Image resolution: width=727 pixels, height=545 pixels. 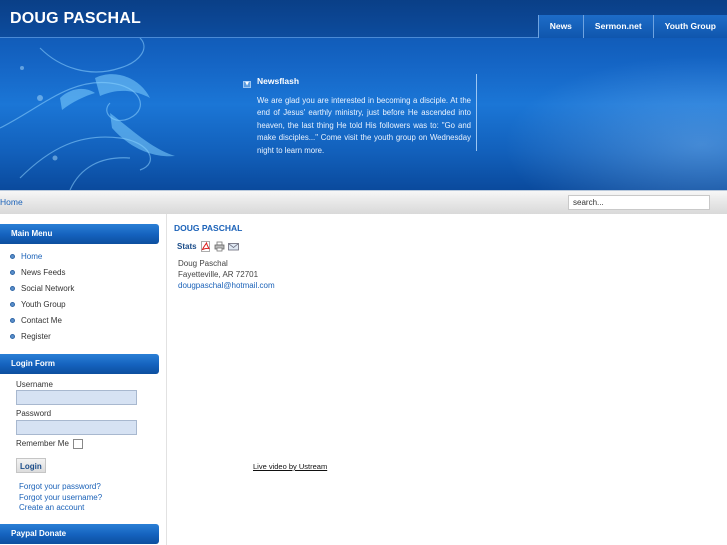 I want to click on decorative-swirl-graphic, so click(x=87, y=114).